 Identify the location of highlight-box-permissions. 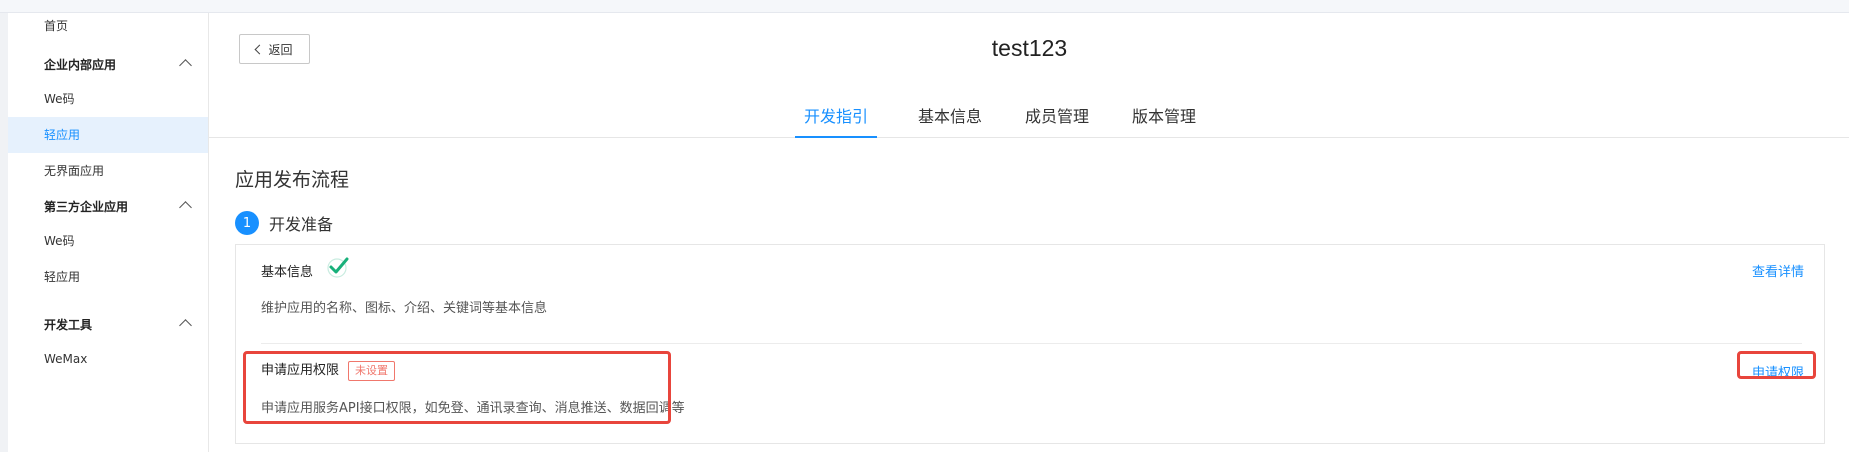
(457, 387).